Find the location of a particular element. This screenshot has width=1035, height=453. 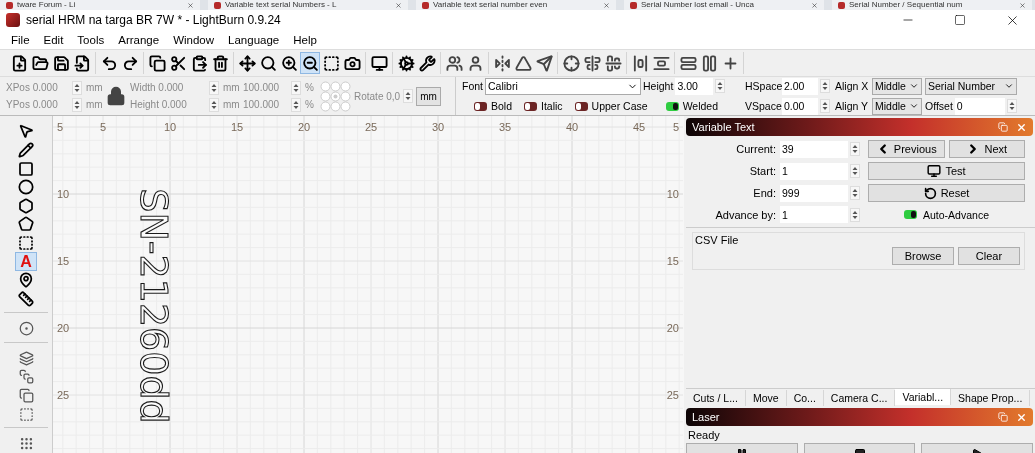

hspace-field: 2.00 is located at coordinates (800, 86).